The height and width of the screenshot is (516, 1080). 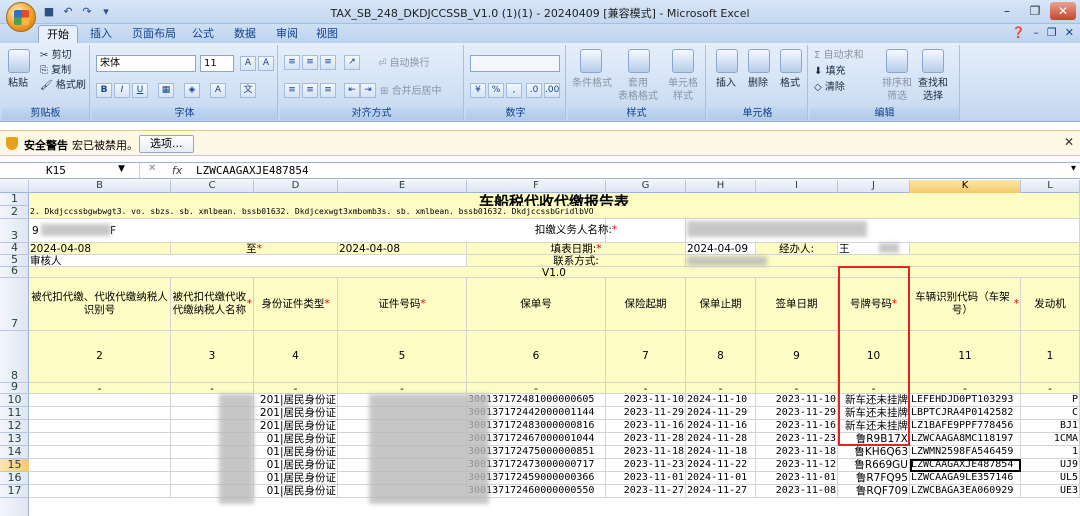 What do you see at coordinates (478, 90) in the screenshot?
I see `currency-icon: ¥` at bounding box center [478, 90].